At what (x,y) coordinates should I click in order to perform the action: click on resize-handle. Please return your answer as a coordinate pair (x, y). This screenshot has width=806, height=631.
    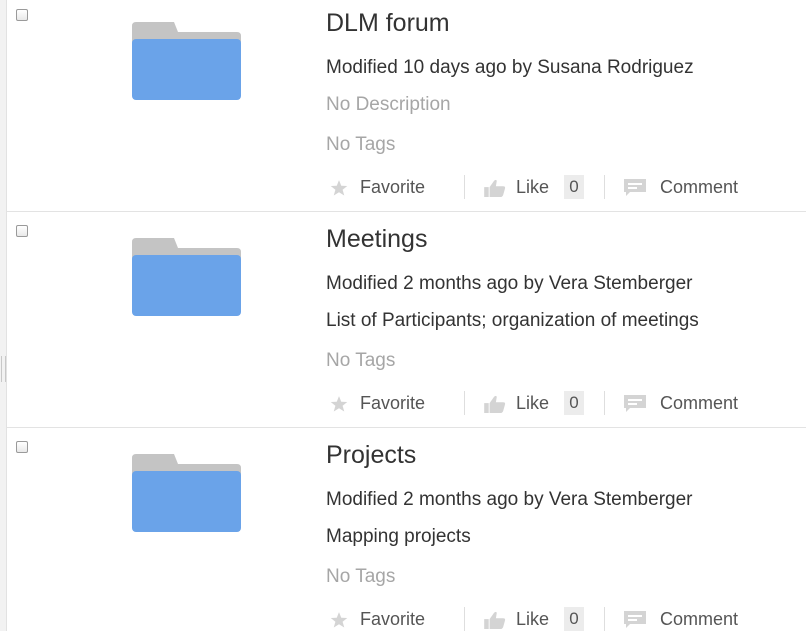
    Looking at the image, I should click on (3, 369).